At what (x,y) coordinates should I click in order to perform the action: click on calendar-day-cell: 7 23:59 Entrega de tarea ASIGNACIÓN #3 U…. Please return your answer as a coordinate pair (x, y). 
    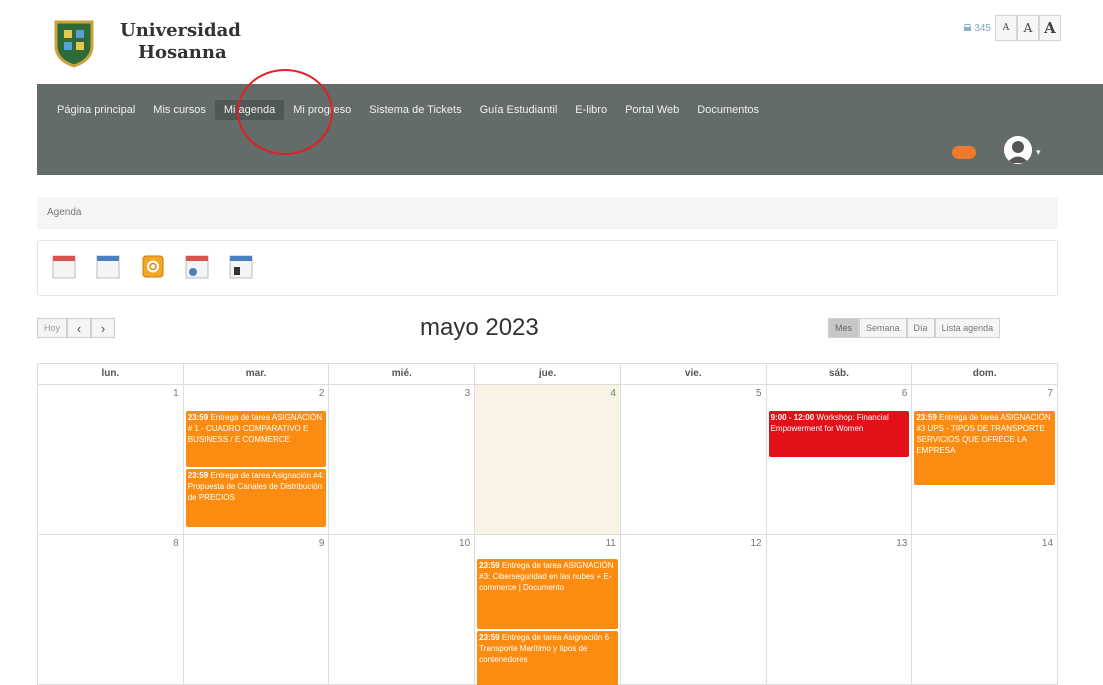
    Looking at the image, I should click on (985, 460).